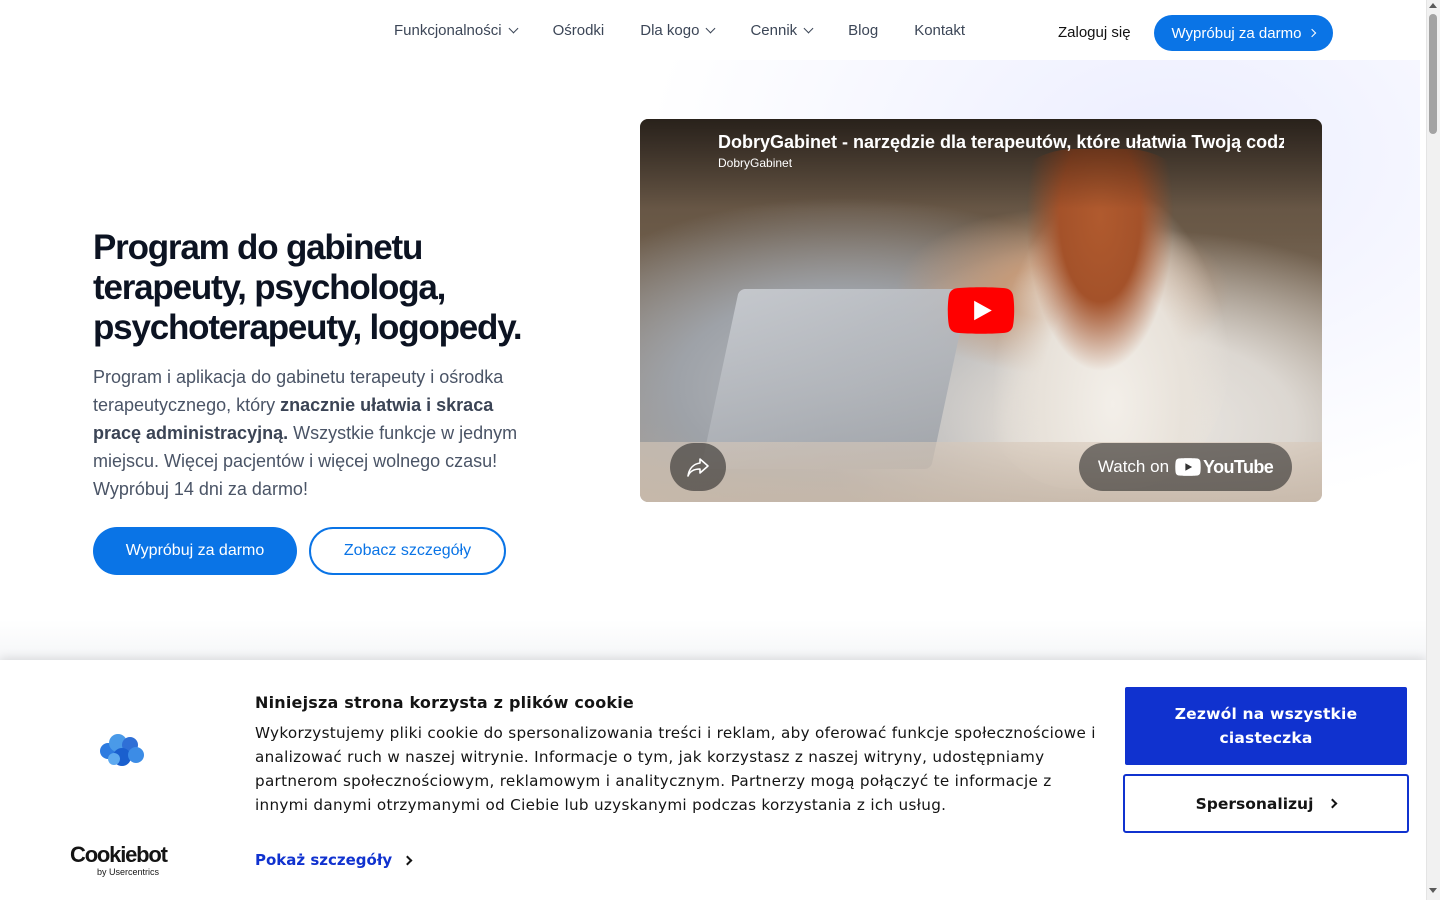  What do you see at coordinates (755, 163) in the screenshot?
I see `video-channel-name: DobryGabinet` at bounding box center [755, 163].